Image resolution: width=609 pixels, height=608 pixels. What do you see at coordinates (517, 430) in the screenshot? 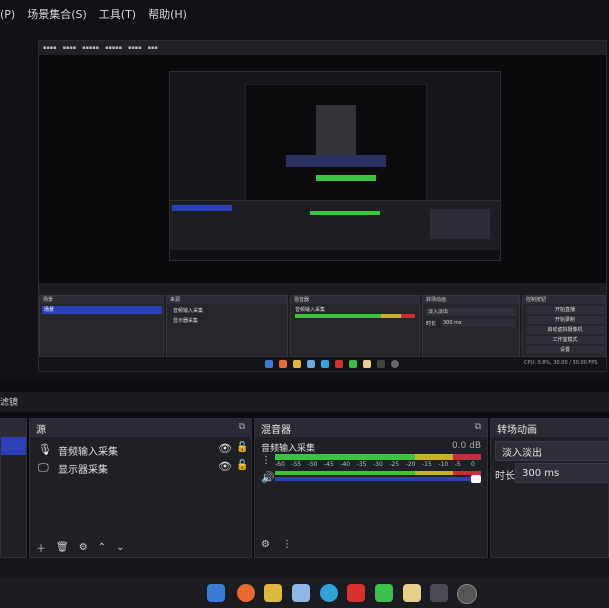
I see `transitions-title: 转场动画` at bounding box center [517, 430].